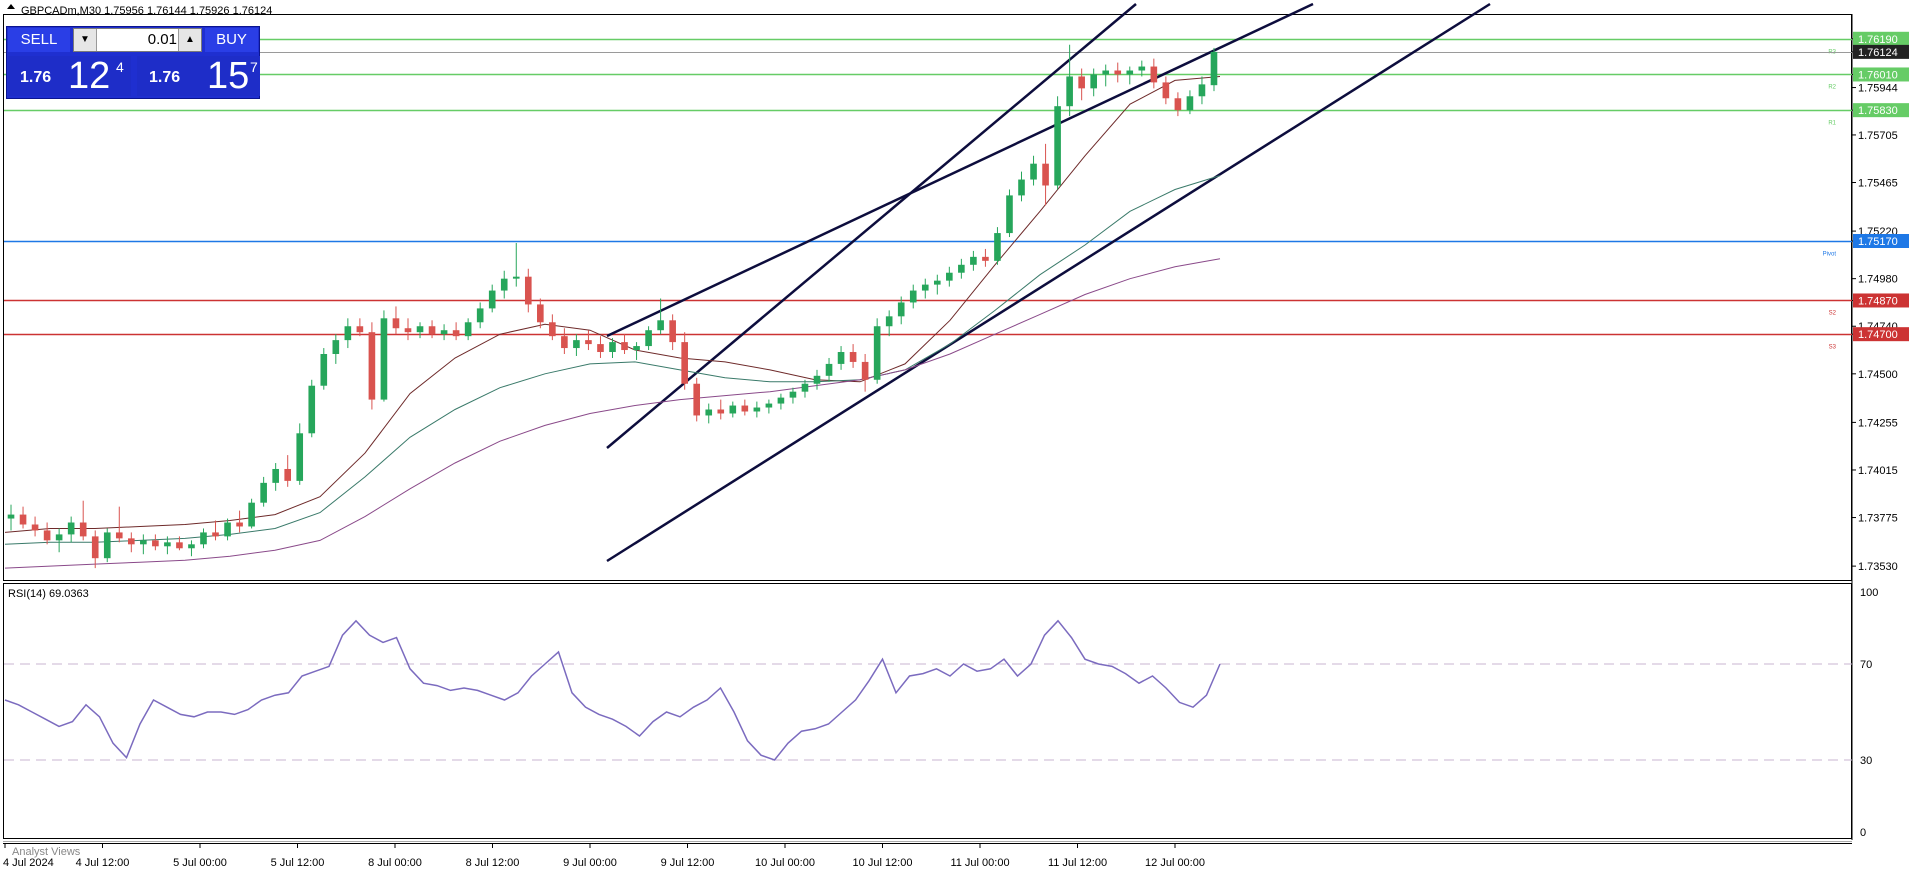 Image resolution: width=1916 pixels, height=874 pixels. Describe the element at coordinates (39, 40) in the screenshot. I see `sell-button: SELL` at that location.